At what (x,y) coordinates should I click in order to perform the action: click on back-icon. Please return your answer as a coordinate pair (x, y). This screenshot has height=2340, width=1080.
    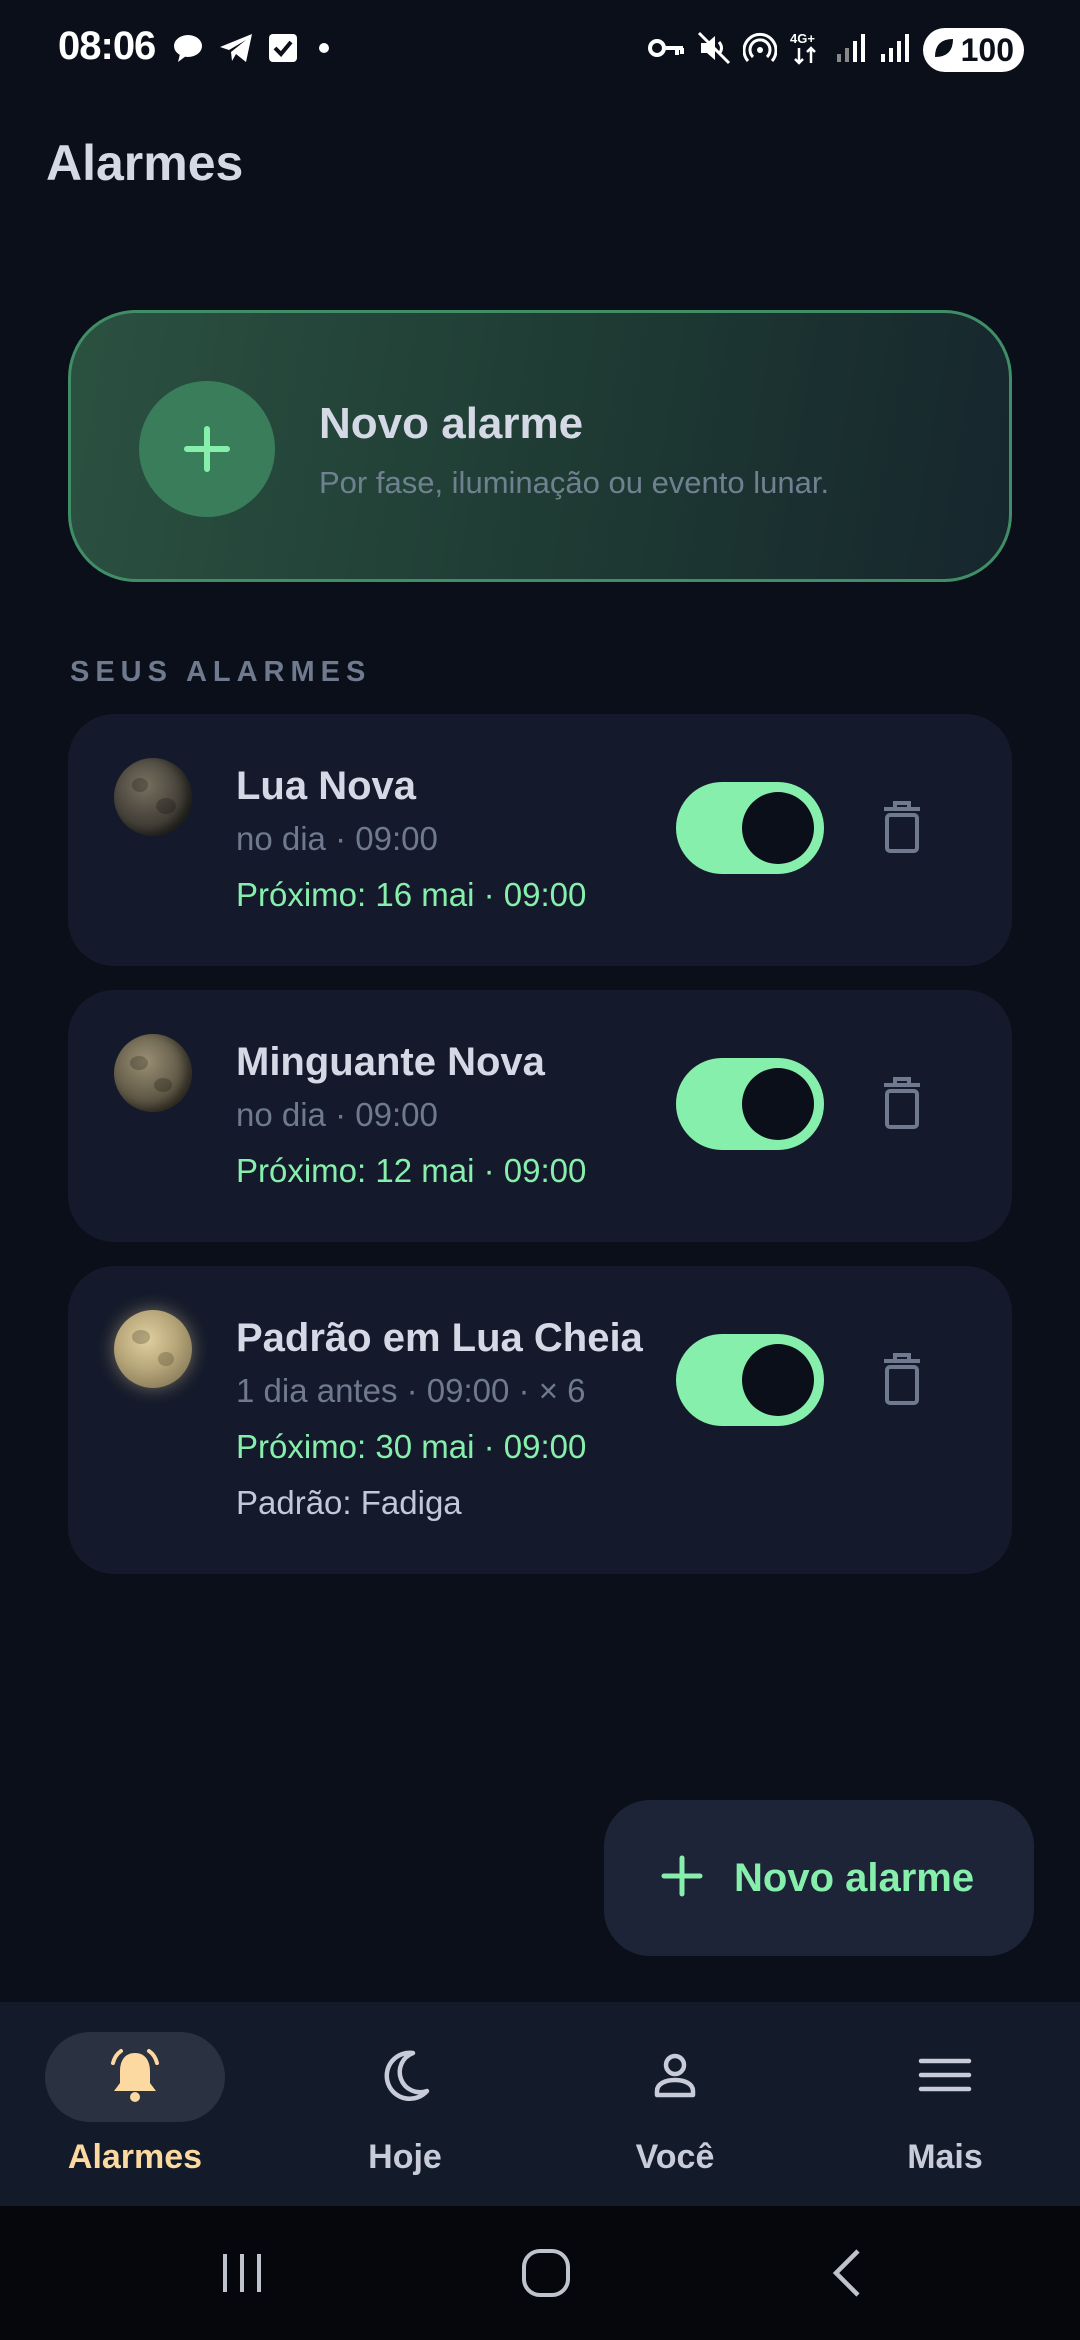
    Looking at the image, I should click on (848, 2273).